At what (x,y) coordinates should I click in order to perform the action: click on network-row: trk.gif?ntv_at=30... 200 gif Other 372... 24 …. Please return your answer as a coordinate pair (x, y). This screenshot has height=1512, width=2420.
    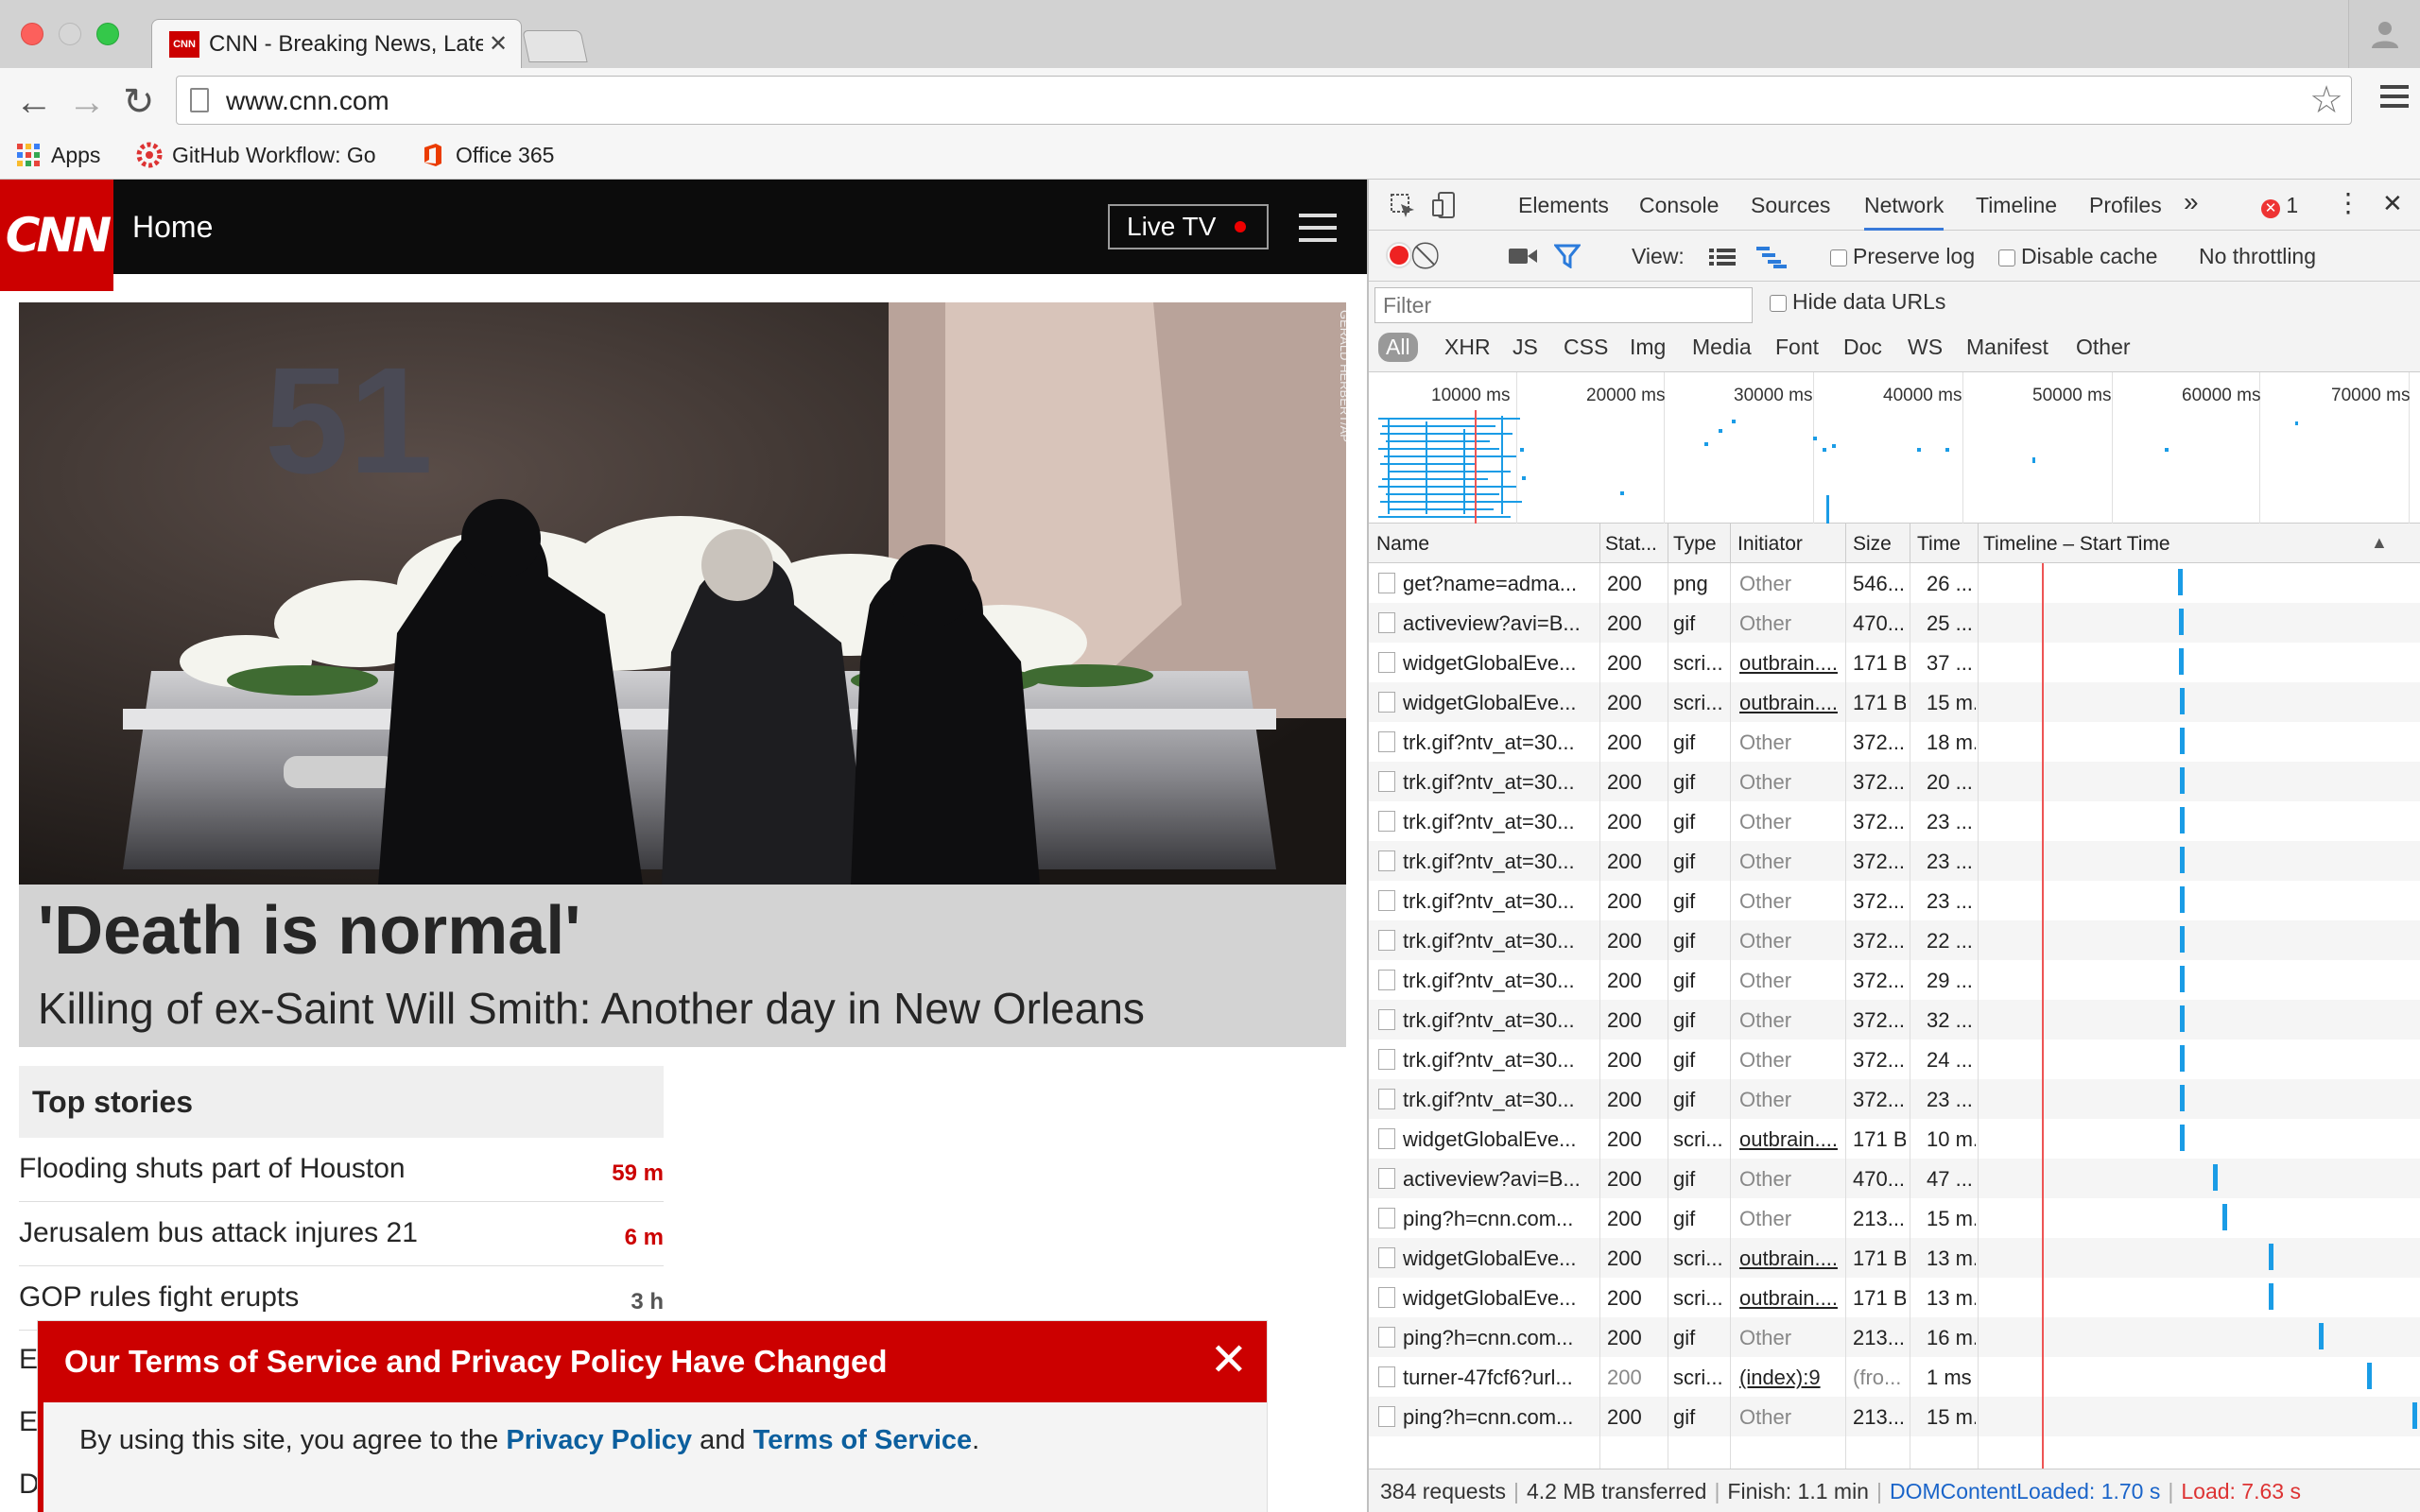
    Looking at the image, I should click on (1894, 1059).